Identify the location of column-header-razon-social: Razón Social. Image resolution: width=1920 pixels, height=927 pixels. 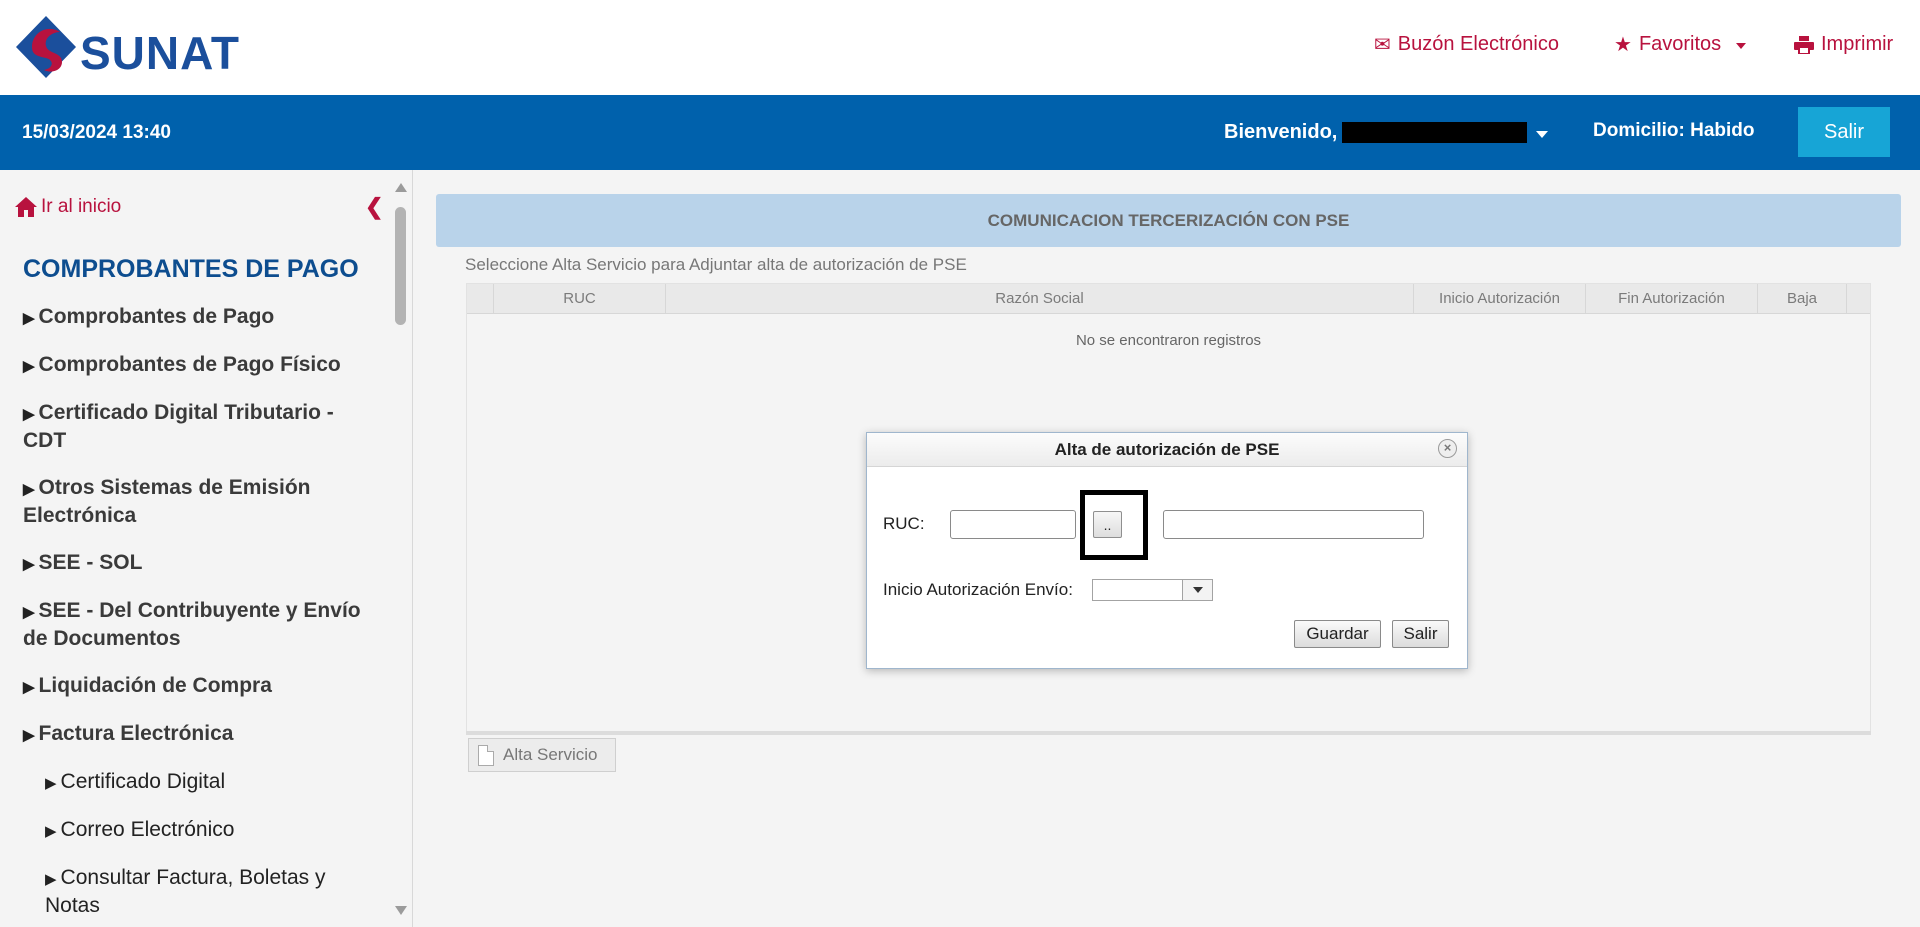
(1039, 299).